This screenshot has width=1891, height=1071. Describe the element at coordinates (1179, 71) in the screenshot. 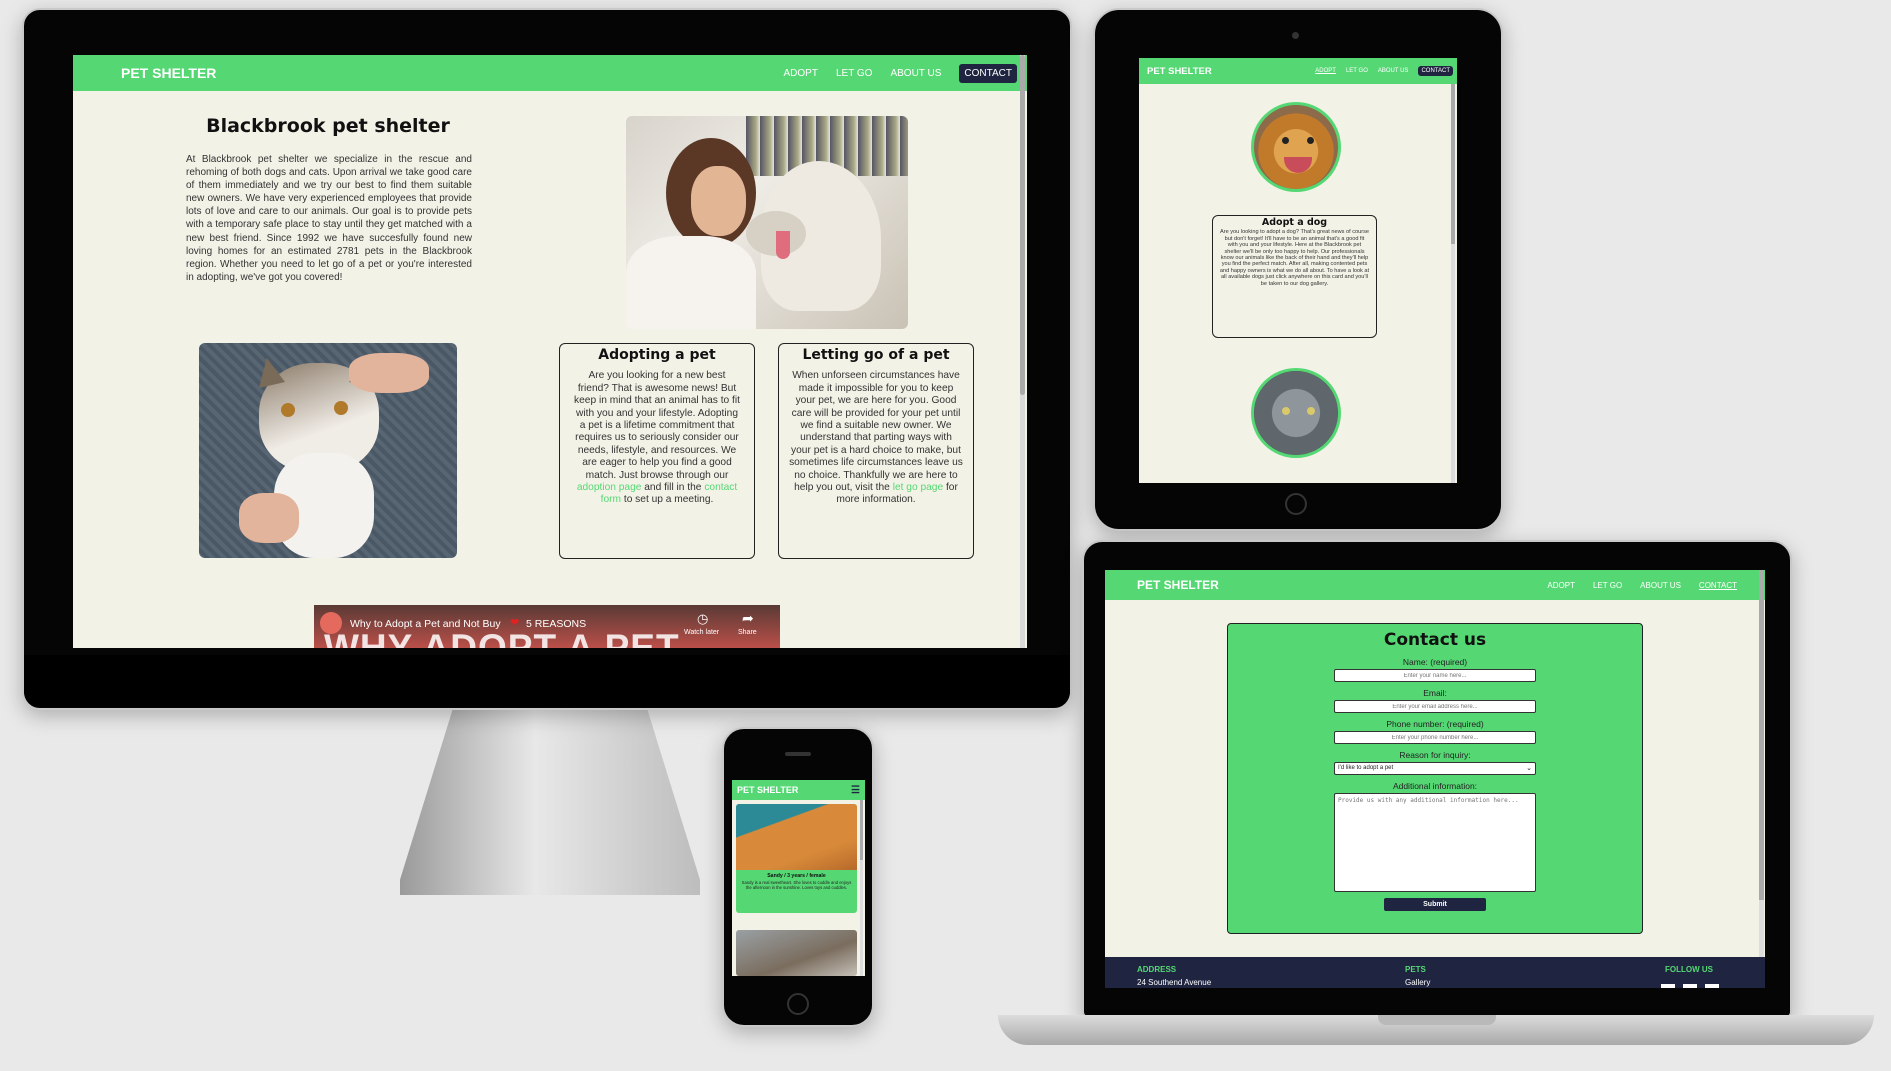

I see `tablet-brand: PET SHELTER` at that location.